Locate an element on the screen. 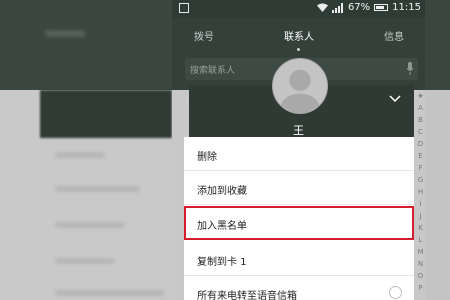  index-letter: M is located at coordinates (420, 252).